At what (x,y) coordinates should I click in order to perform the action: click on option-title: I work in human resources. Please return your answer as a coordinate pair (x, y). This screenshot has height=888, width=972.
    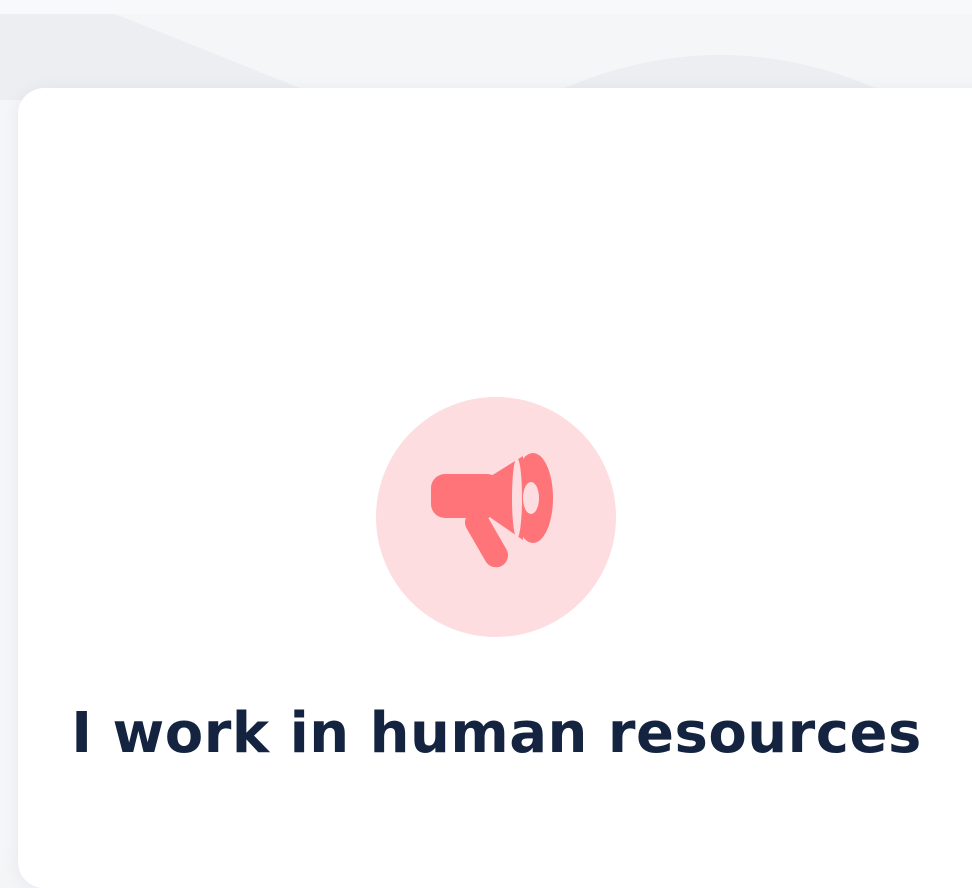
    Looking at the image, I should click on (496, 733).